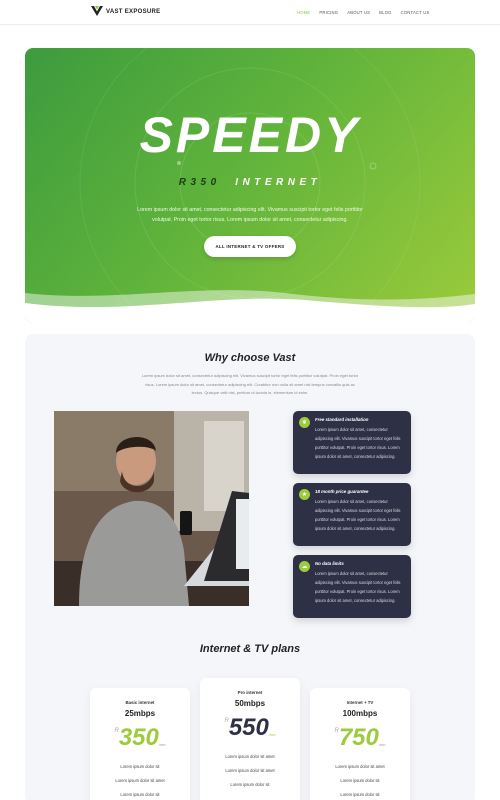 This screenshot has height=800, width=500. I want to click on man-on-phone-photo, so click(151, 508).